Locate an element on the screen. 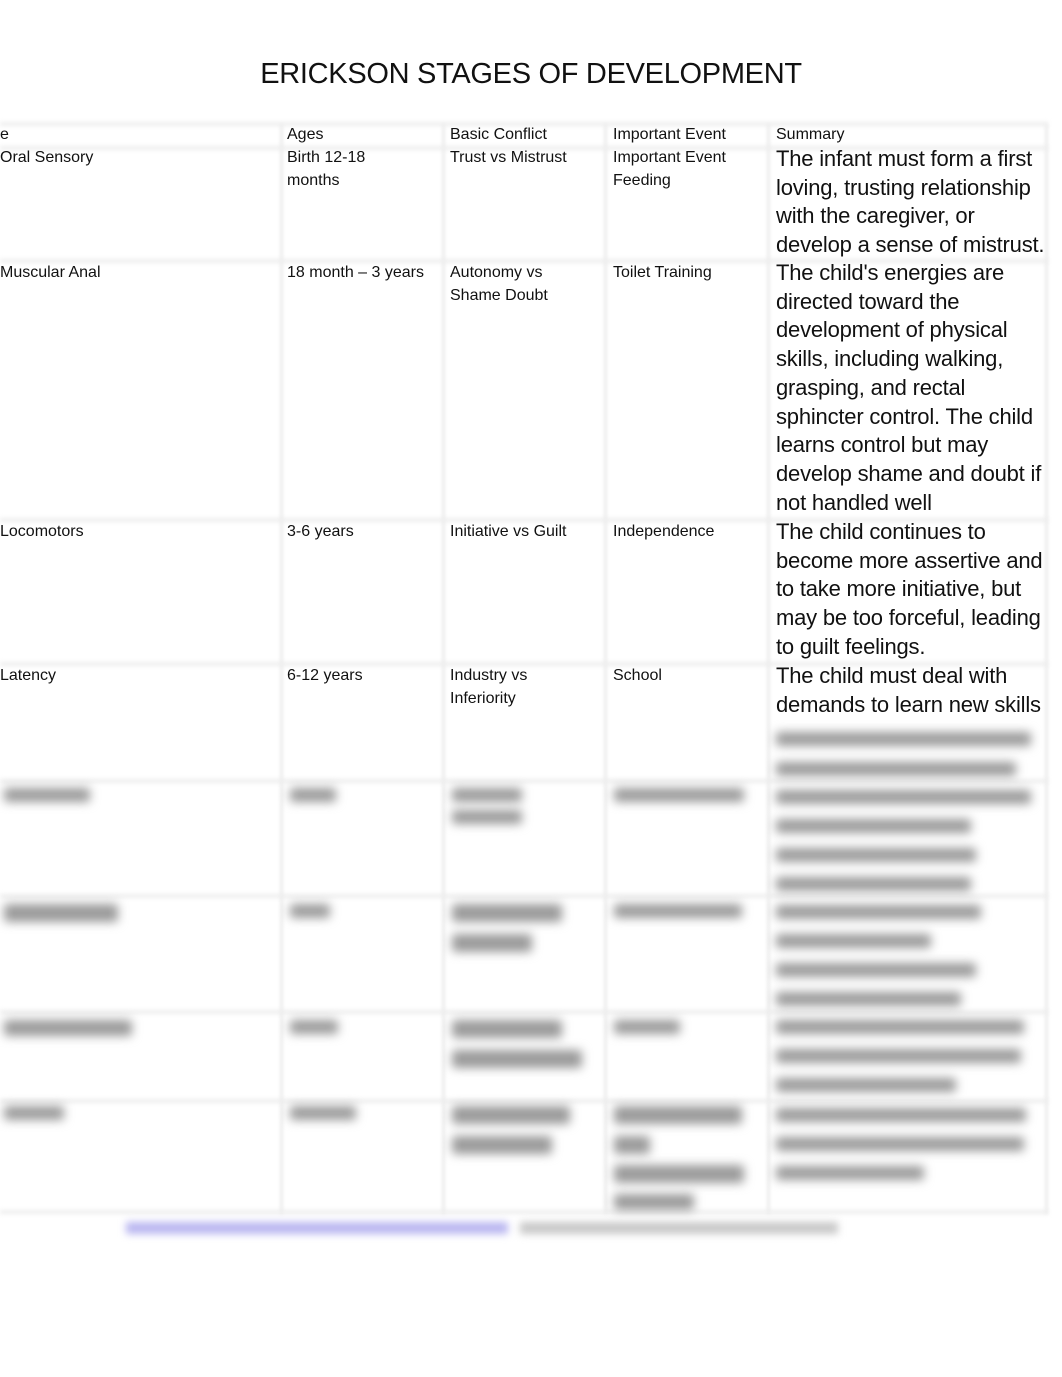 This screenshot has height=1377, width=1062. conflict-cell: Trust vs Mistrust is located at coordinates (508, 157).